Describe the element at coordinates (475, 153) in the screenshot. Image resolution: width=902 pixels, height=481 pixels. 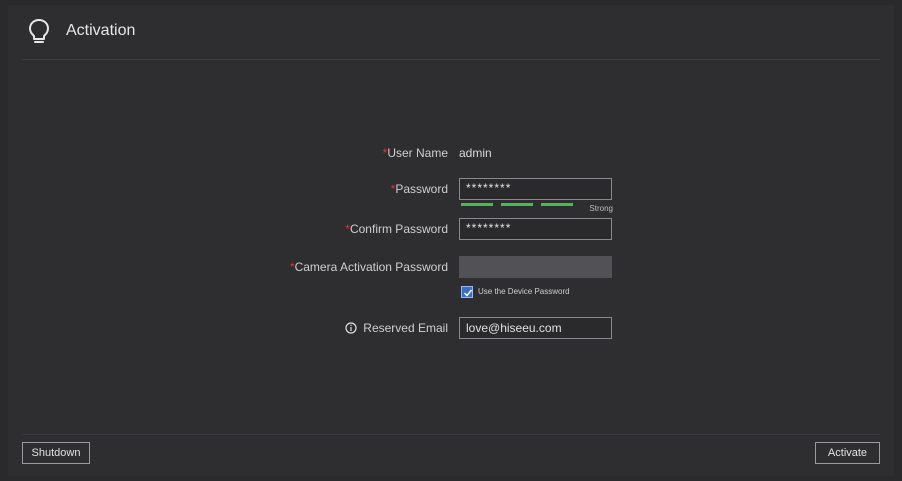
I see `user-name-value: admin` at that location.